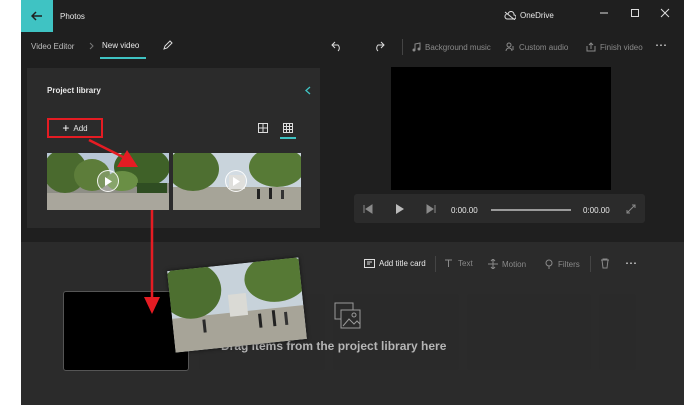 The width and height of the screenshot is (700, 407). I want to click on seek-bar, so click(531, 210).